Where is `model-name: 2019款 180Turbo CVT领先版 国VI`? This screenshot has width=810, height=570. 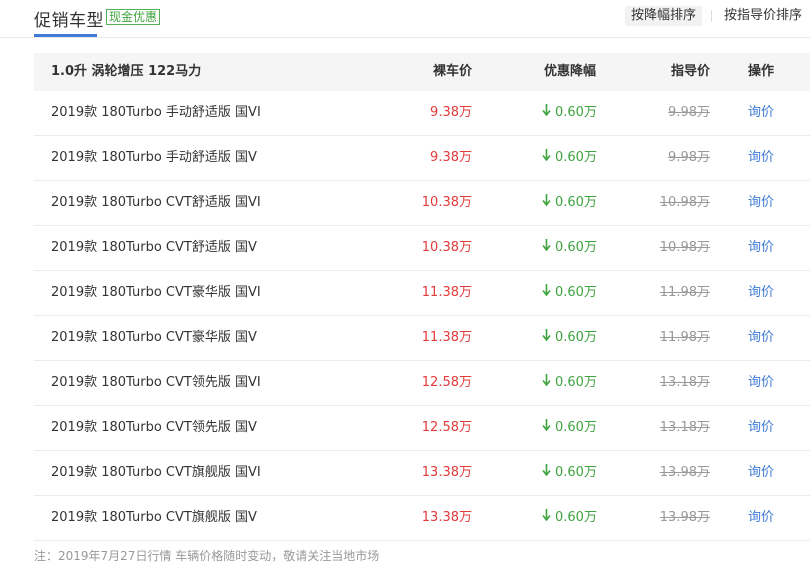
model-name: 2019款 180Turbo CVT领先版 国VI is located at coordinates (156, 382).